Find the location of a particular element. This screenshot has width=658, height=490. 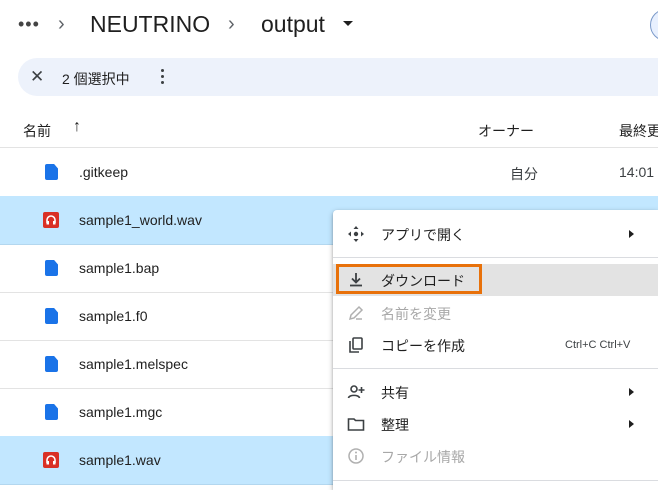

column-header-modified: 最終更新 is located at coordinates (638, 131).